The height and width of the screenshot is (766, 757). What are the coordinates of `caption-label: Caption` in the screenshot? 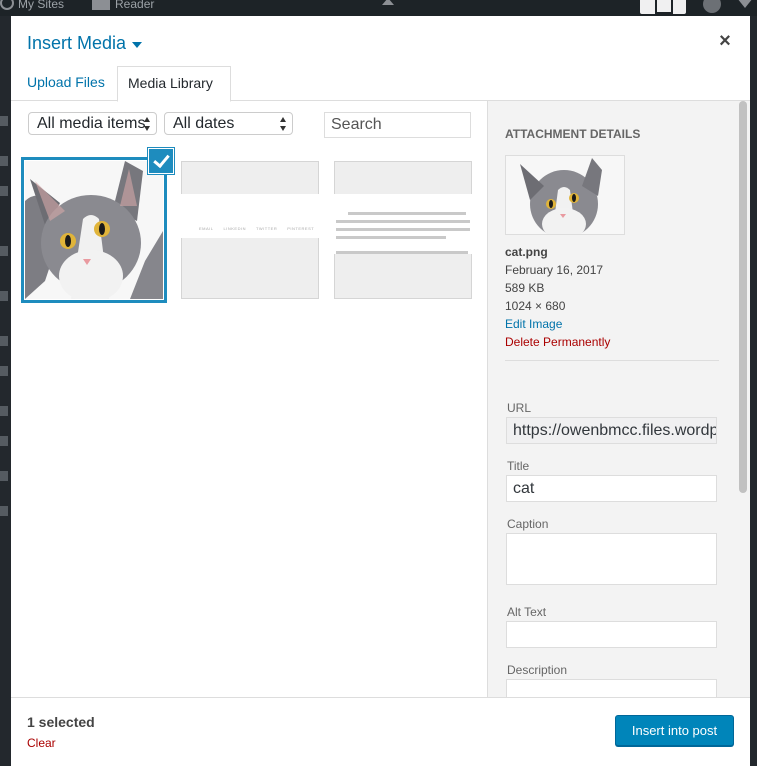 It's located at (528, 524).